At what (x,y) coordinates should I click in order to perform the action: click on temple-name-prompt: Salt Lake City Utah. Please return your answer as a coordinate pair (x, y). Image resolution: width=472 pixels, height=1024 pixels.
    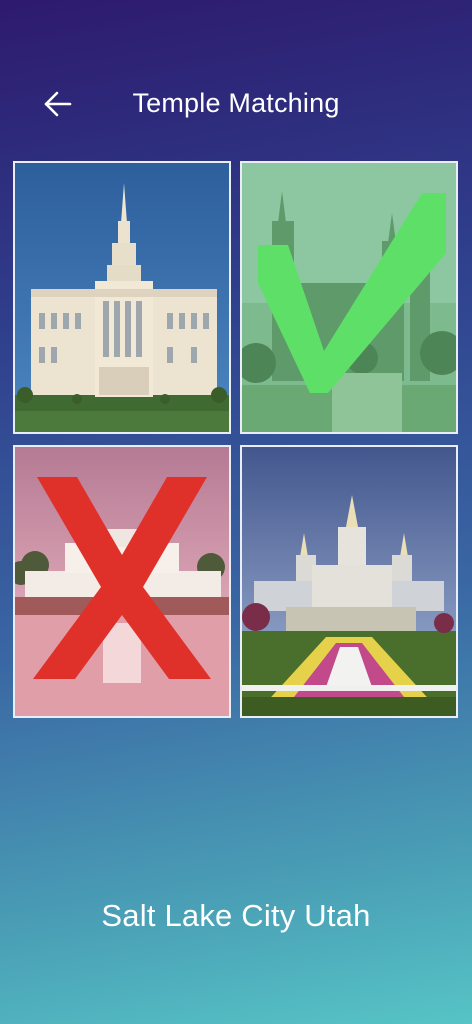
    Looking at the image, I should click on (236, 915).